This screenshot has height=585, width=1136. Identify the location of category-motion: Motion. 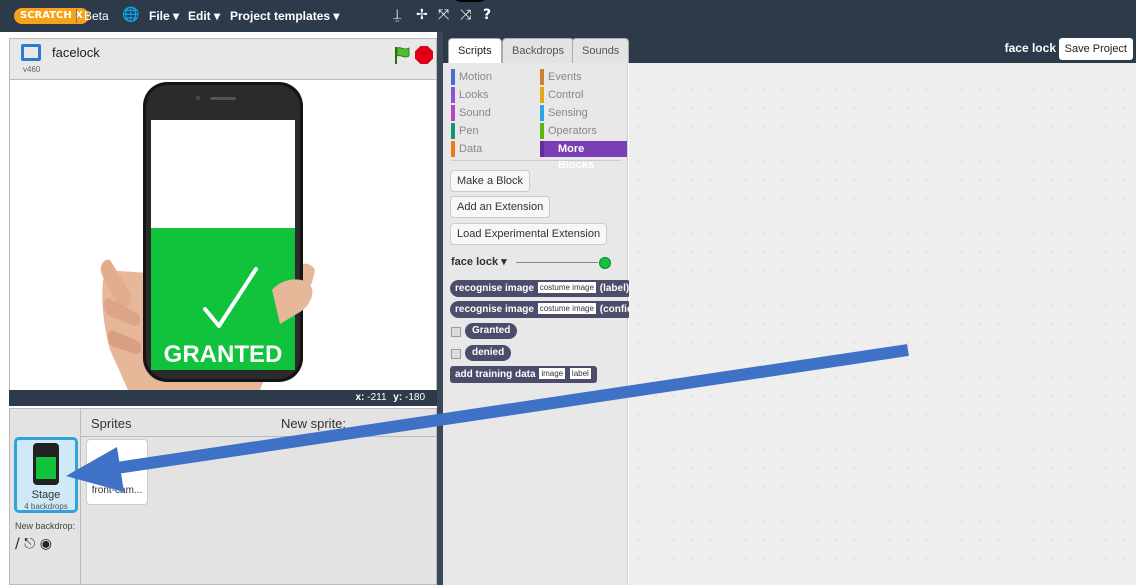
(471, 77).